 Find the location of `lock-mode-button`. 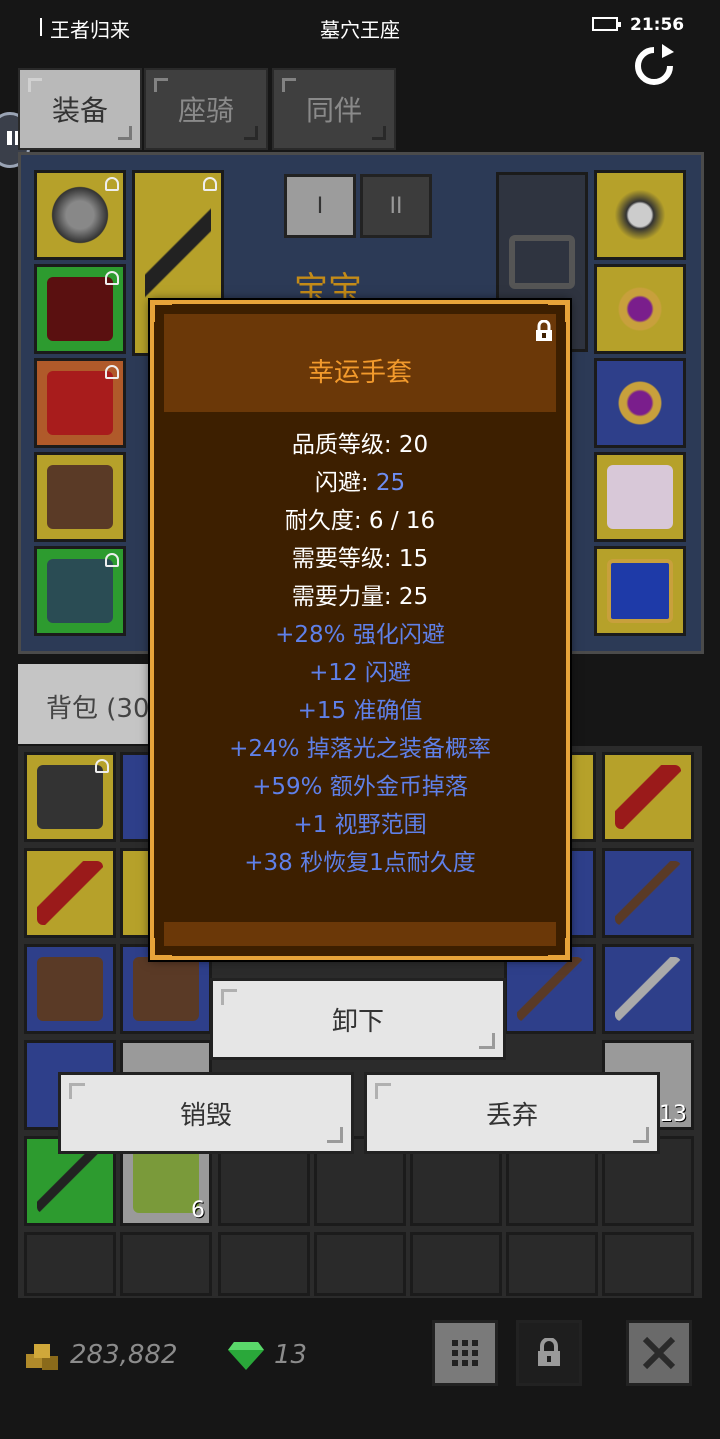

lock-mode-button is located at coordinates (549, 1353).